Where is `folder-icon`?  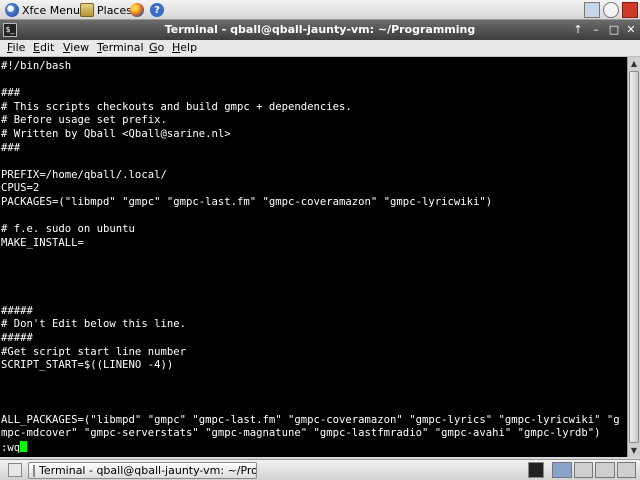
folder-icon is located at coordinates (87, 10).